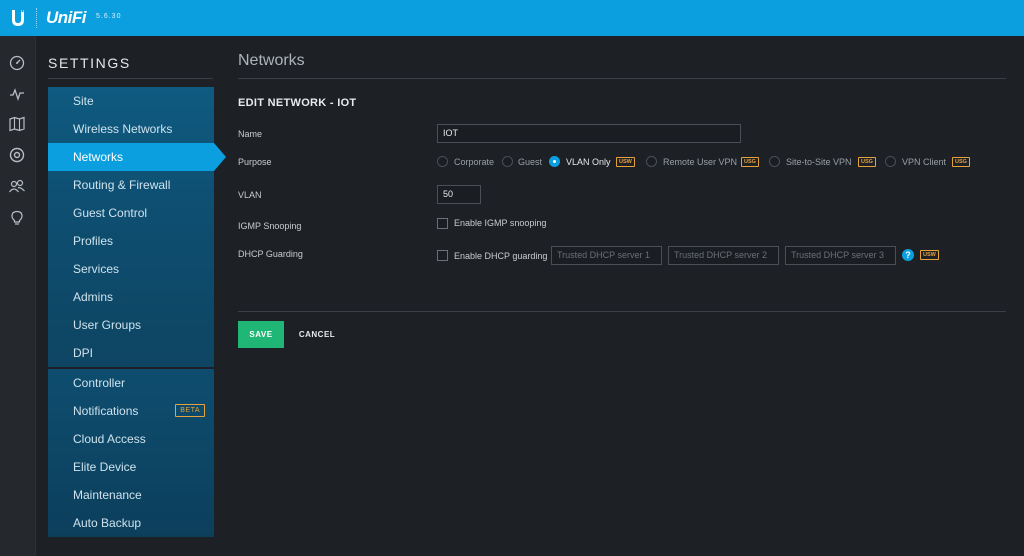  I want to click on settings-title: SETTINGS, so click(89, 63).